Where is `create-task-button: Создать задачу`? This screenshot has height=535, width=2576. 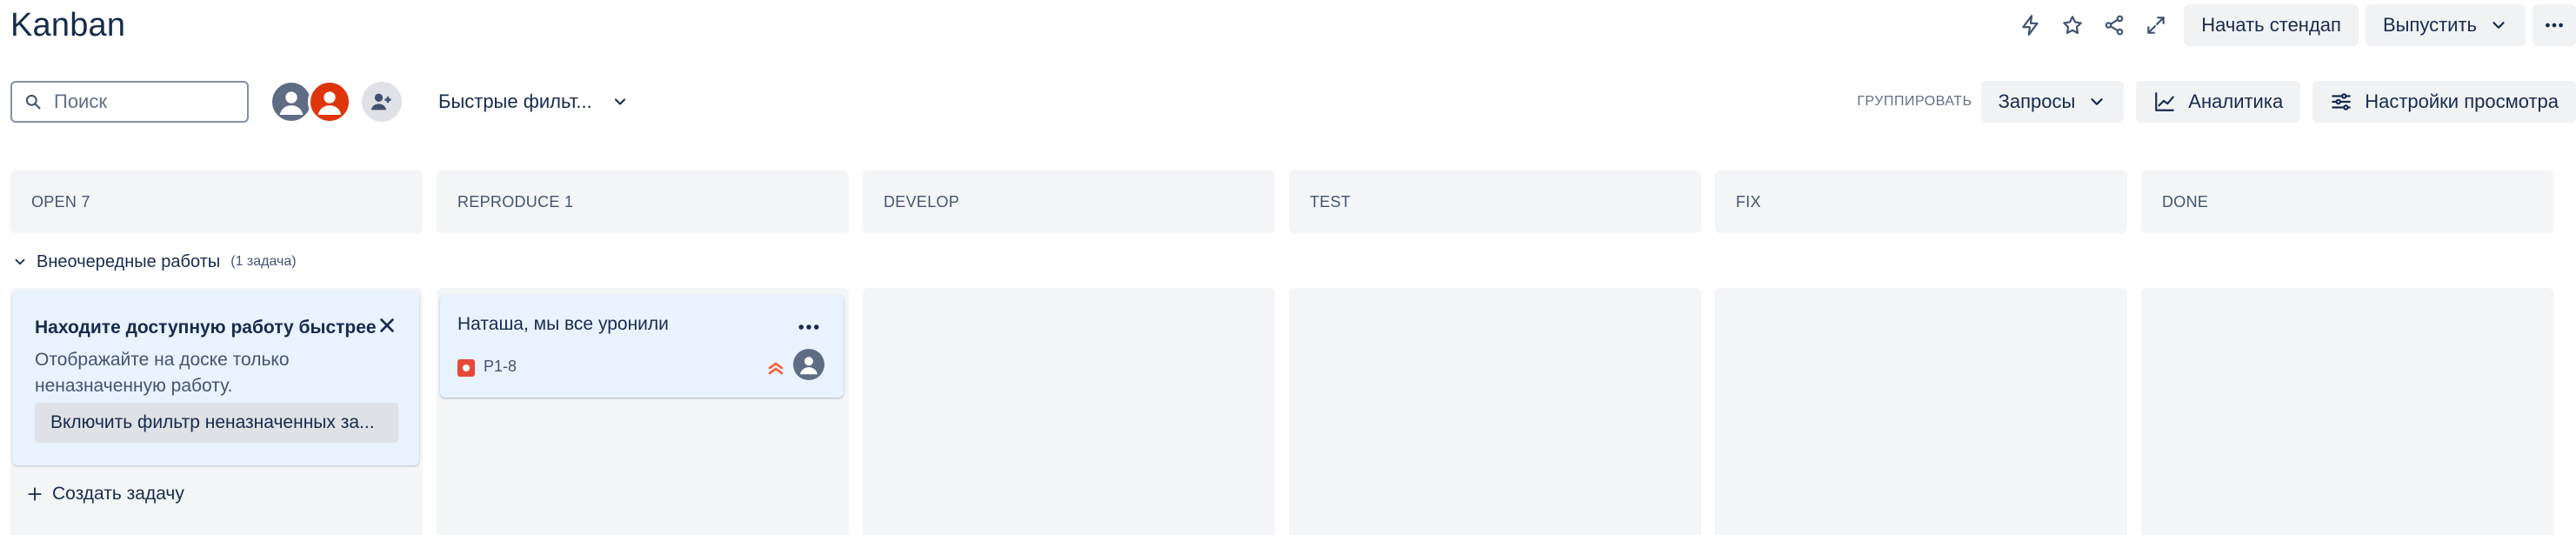 create-task-button: Создать задачу is located at coordinates (105, 494).